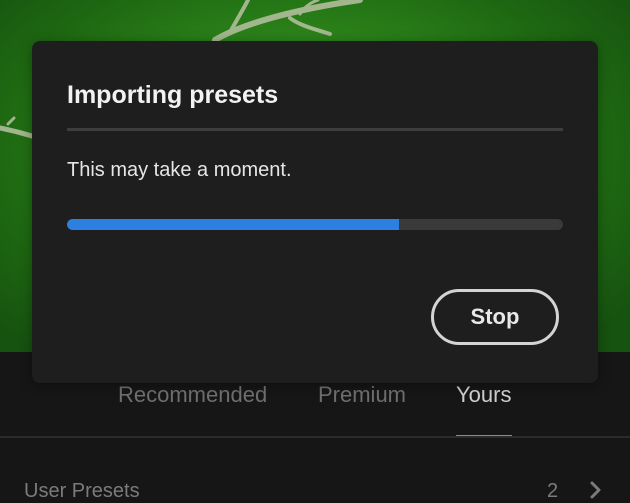  What do you see at coordinates (173, 95) in the screenshot?
I see `dialog-title: Importing presets` at bounding box center [173, 95].